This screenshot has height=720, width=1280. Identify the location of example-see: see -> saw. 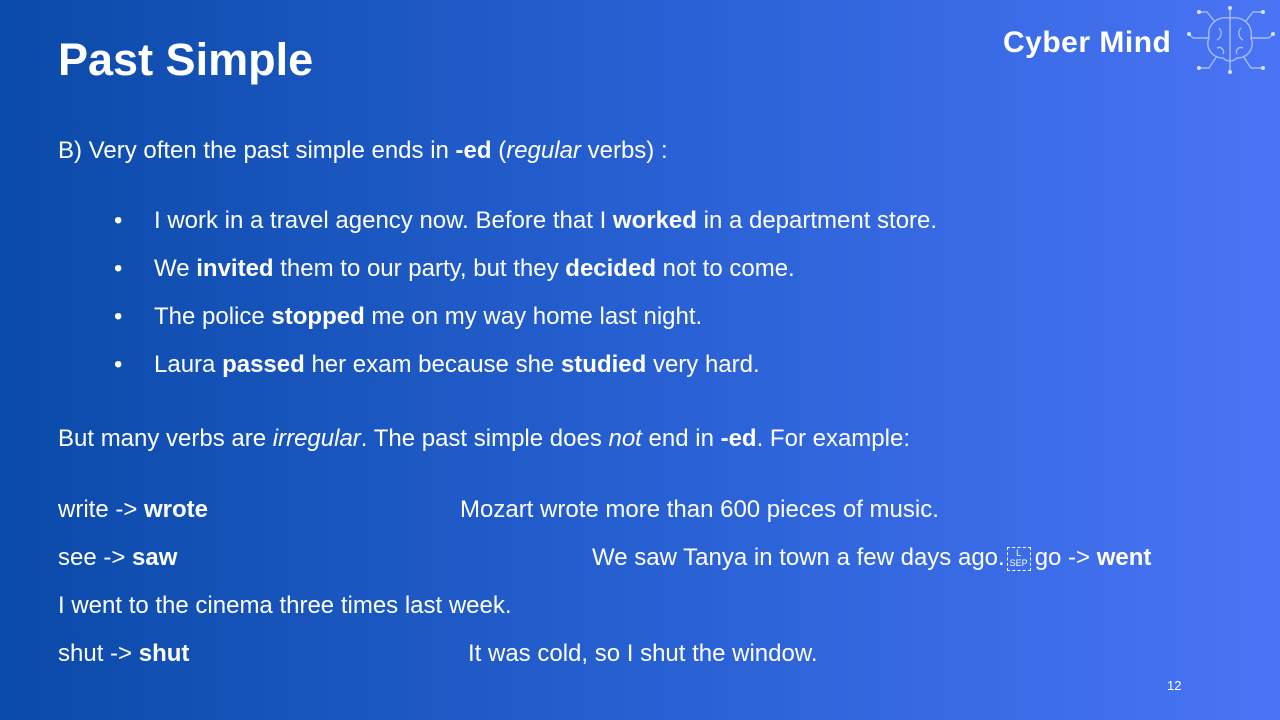
(117, 558).